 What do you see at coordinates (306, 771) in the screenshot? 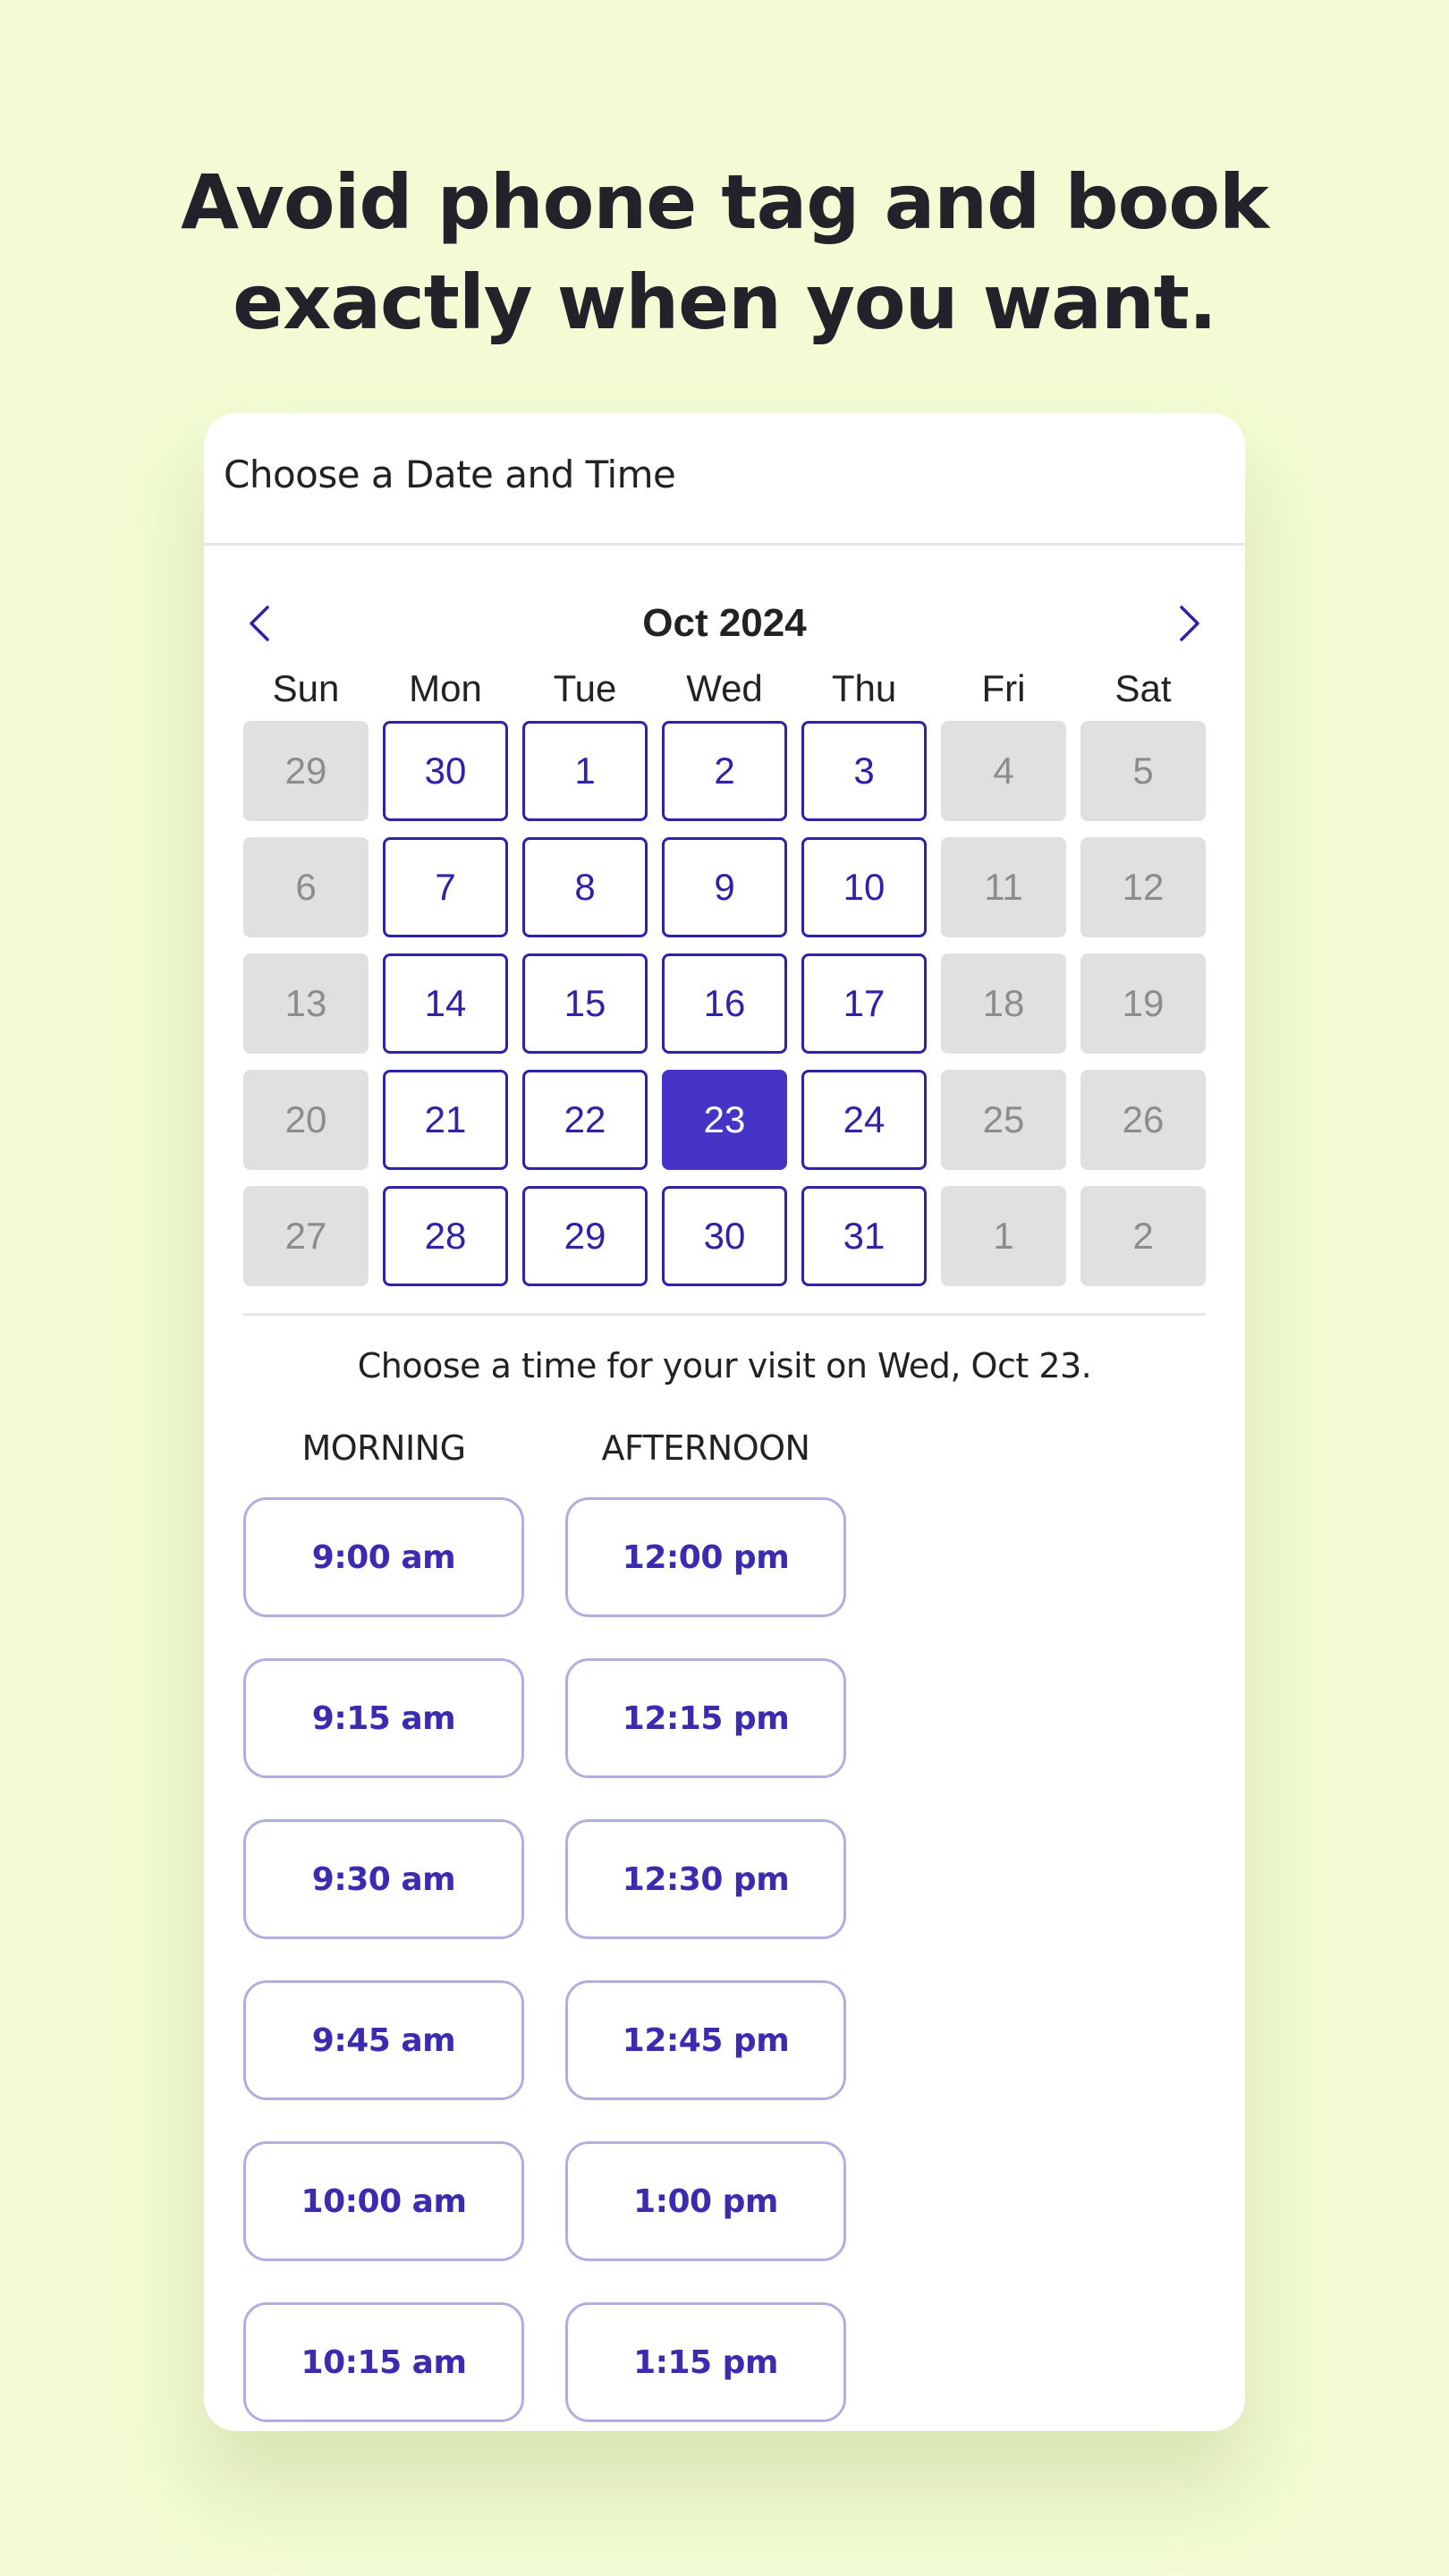
I see `calendar-day-unavailable: 29` at bounding box center [306, 771].